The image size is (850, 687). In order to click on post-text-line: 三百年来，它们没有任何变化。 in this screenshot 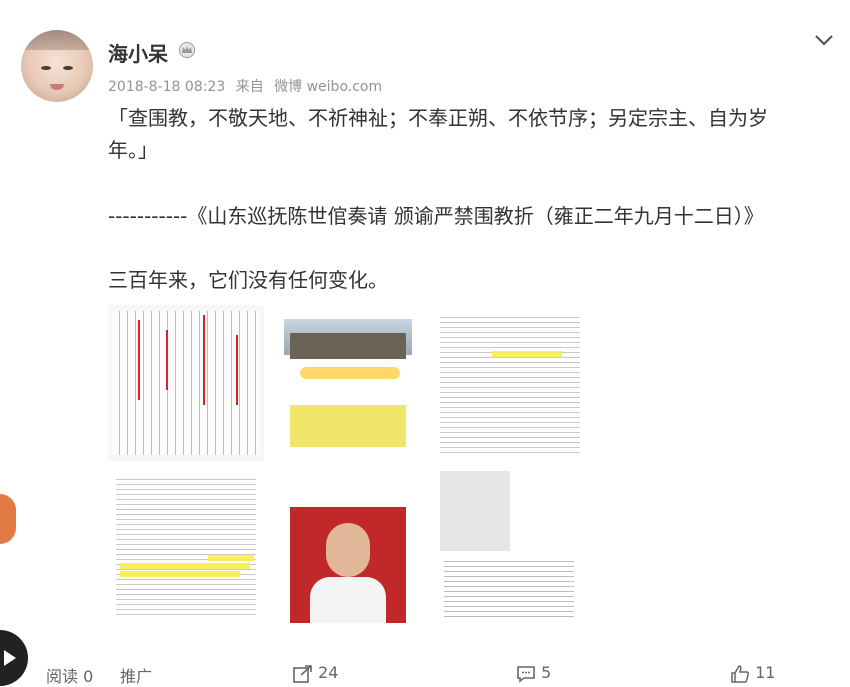, I will do `click(248, 280)`.